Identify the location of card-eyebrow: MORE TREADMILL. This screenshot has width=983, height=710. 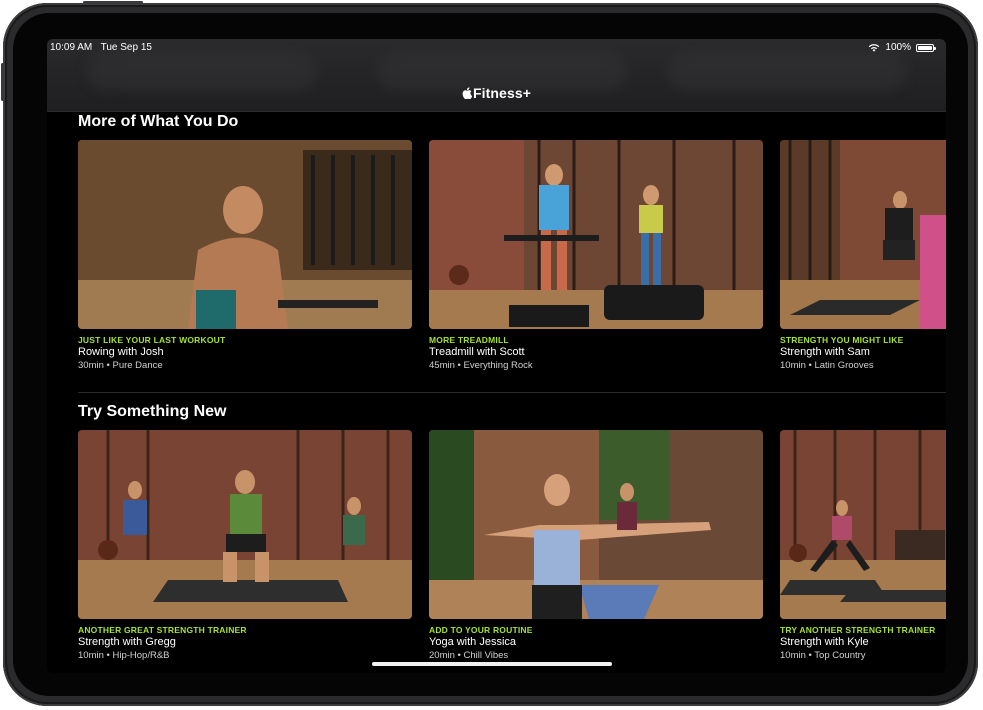
(469, 340).